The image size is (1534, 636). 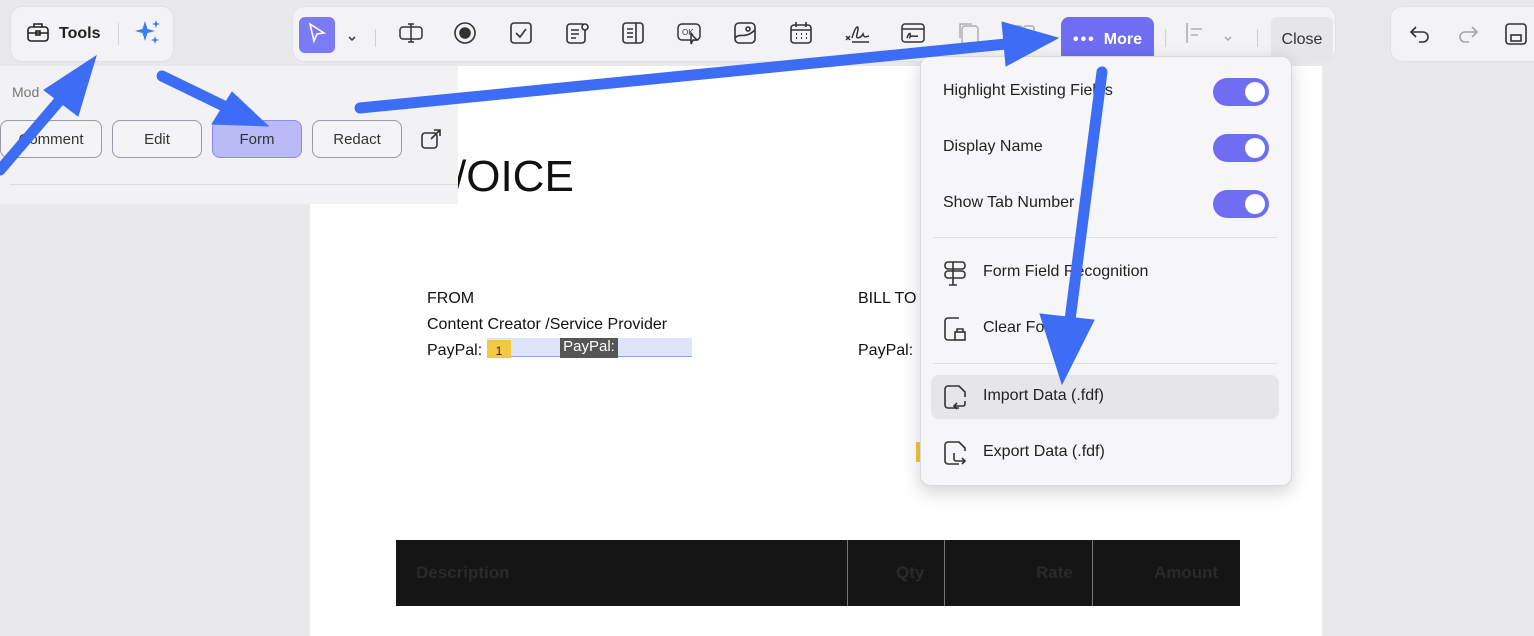 What do you see at coordinates (1468, 34) in the screenshot?
I see `redo-icon` at bounding box center [1468, 34].